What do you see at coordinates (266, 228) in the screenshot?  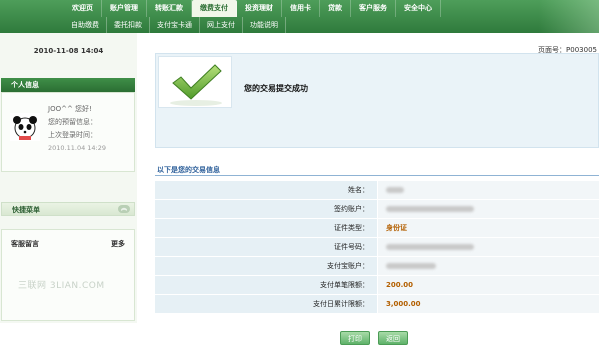 I see `row-label: 证件类型：` at bounding box center [266, 228].